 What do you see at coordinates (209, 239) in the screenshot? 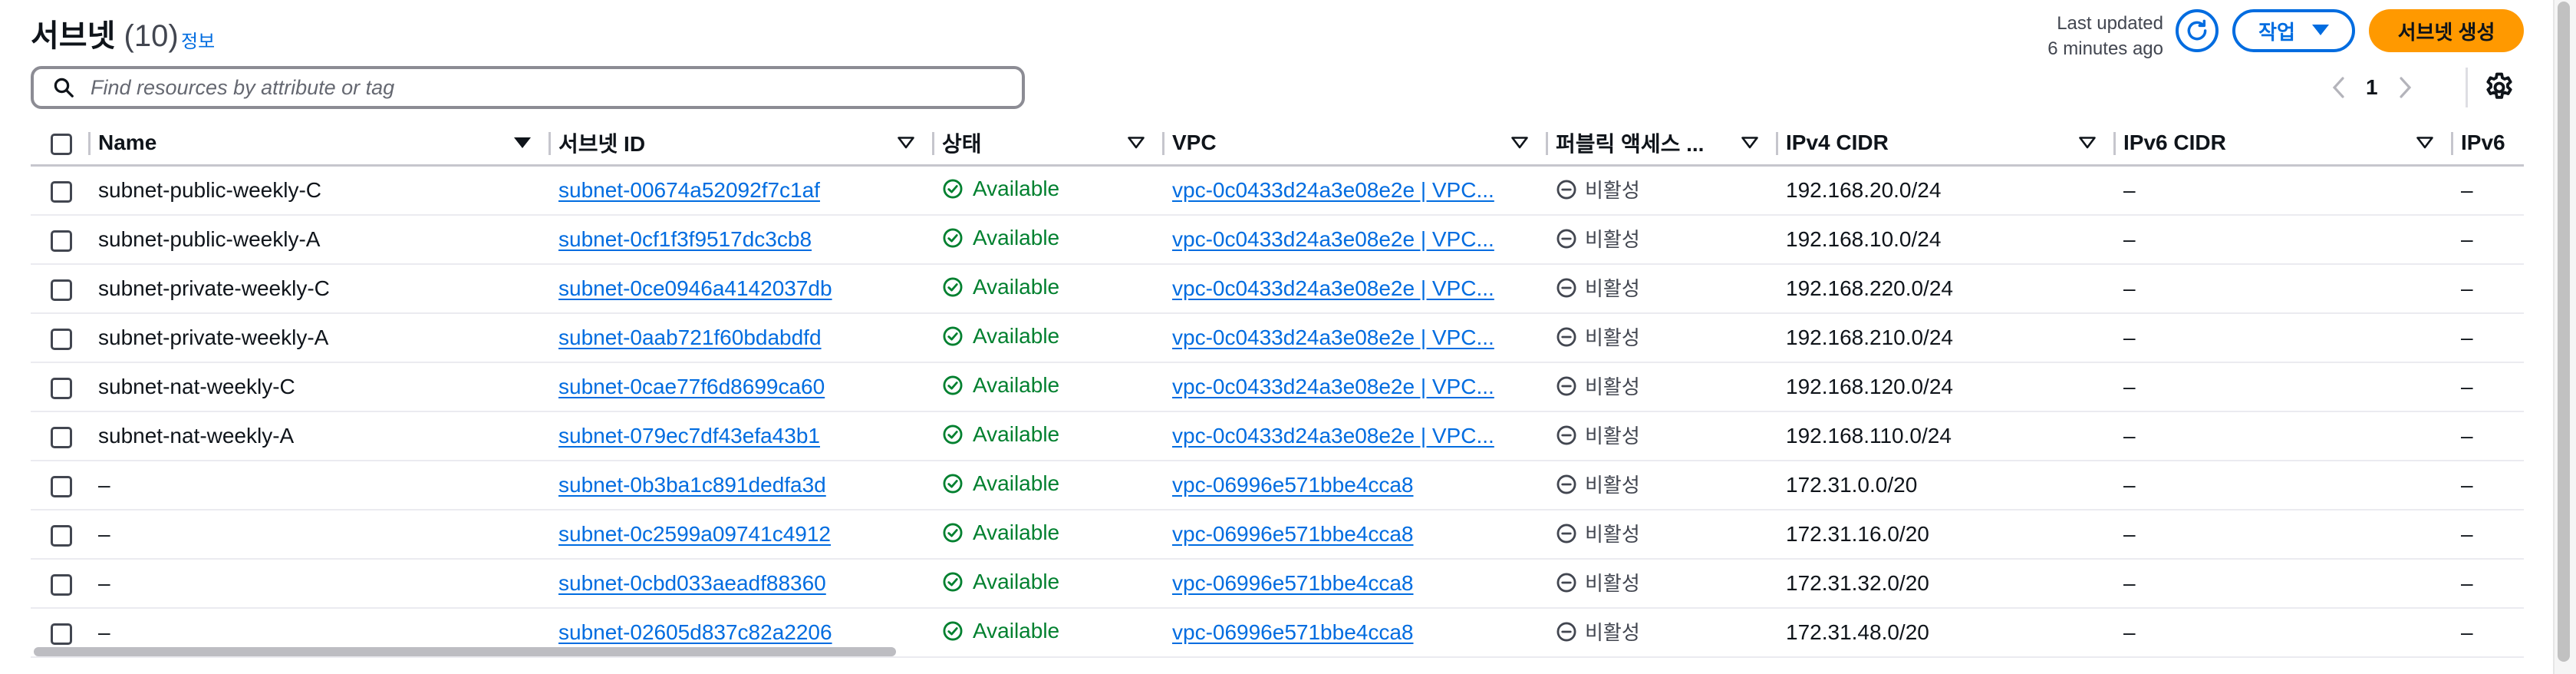
I see `subnet-name: subnet-public-weekly-A` at bounding box center [209, 239].